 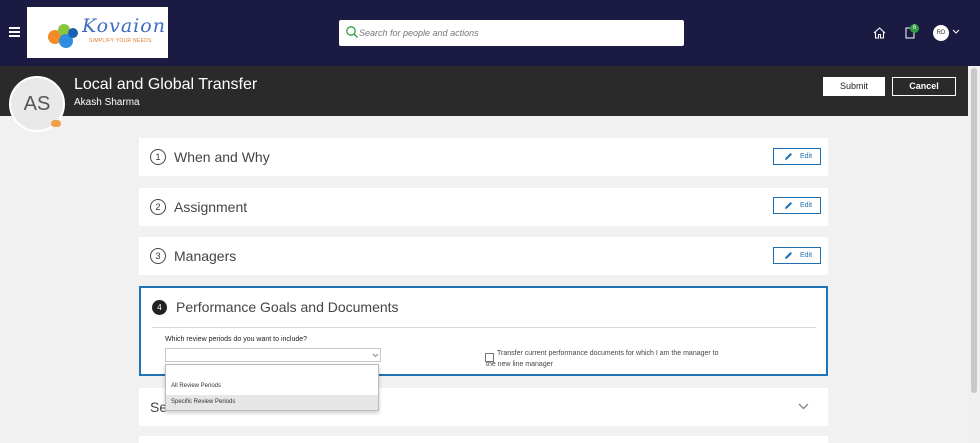 What do you see at coordinates (63, 36) in the screenshot?
I see `logo-mark-icon` at bounding box center [63, 36].